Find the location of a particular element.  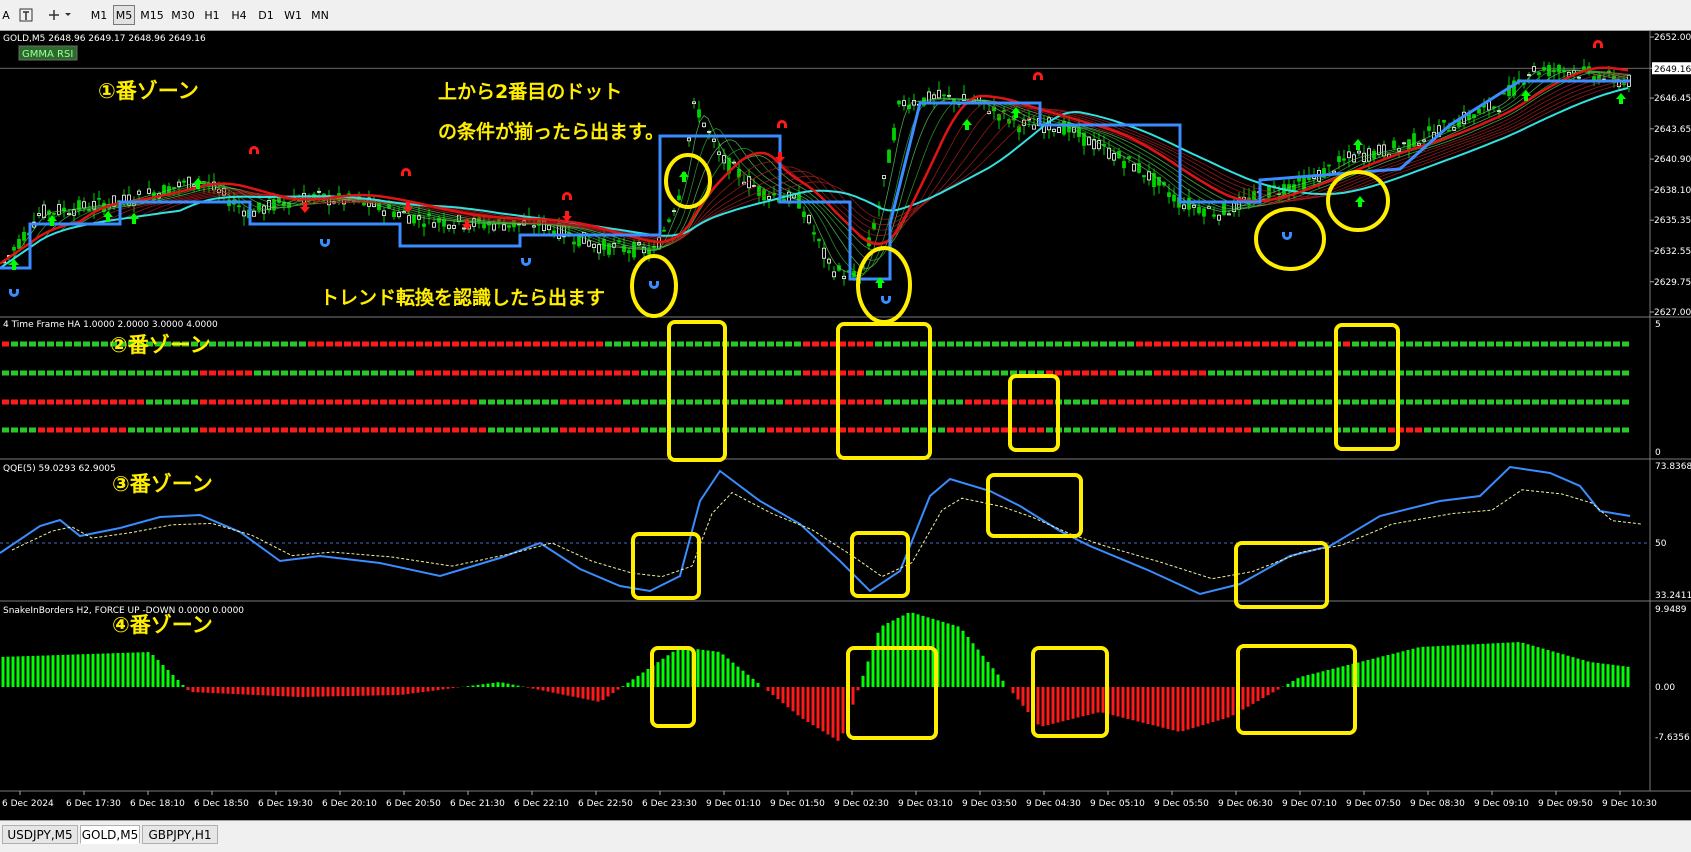

timeframe-m15: M15 is located at coordinates (152, 15).